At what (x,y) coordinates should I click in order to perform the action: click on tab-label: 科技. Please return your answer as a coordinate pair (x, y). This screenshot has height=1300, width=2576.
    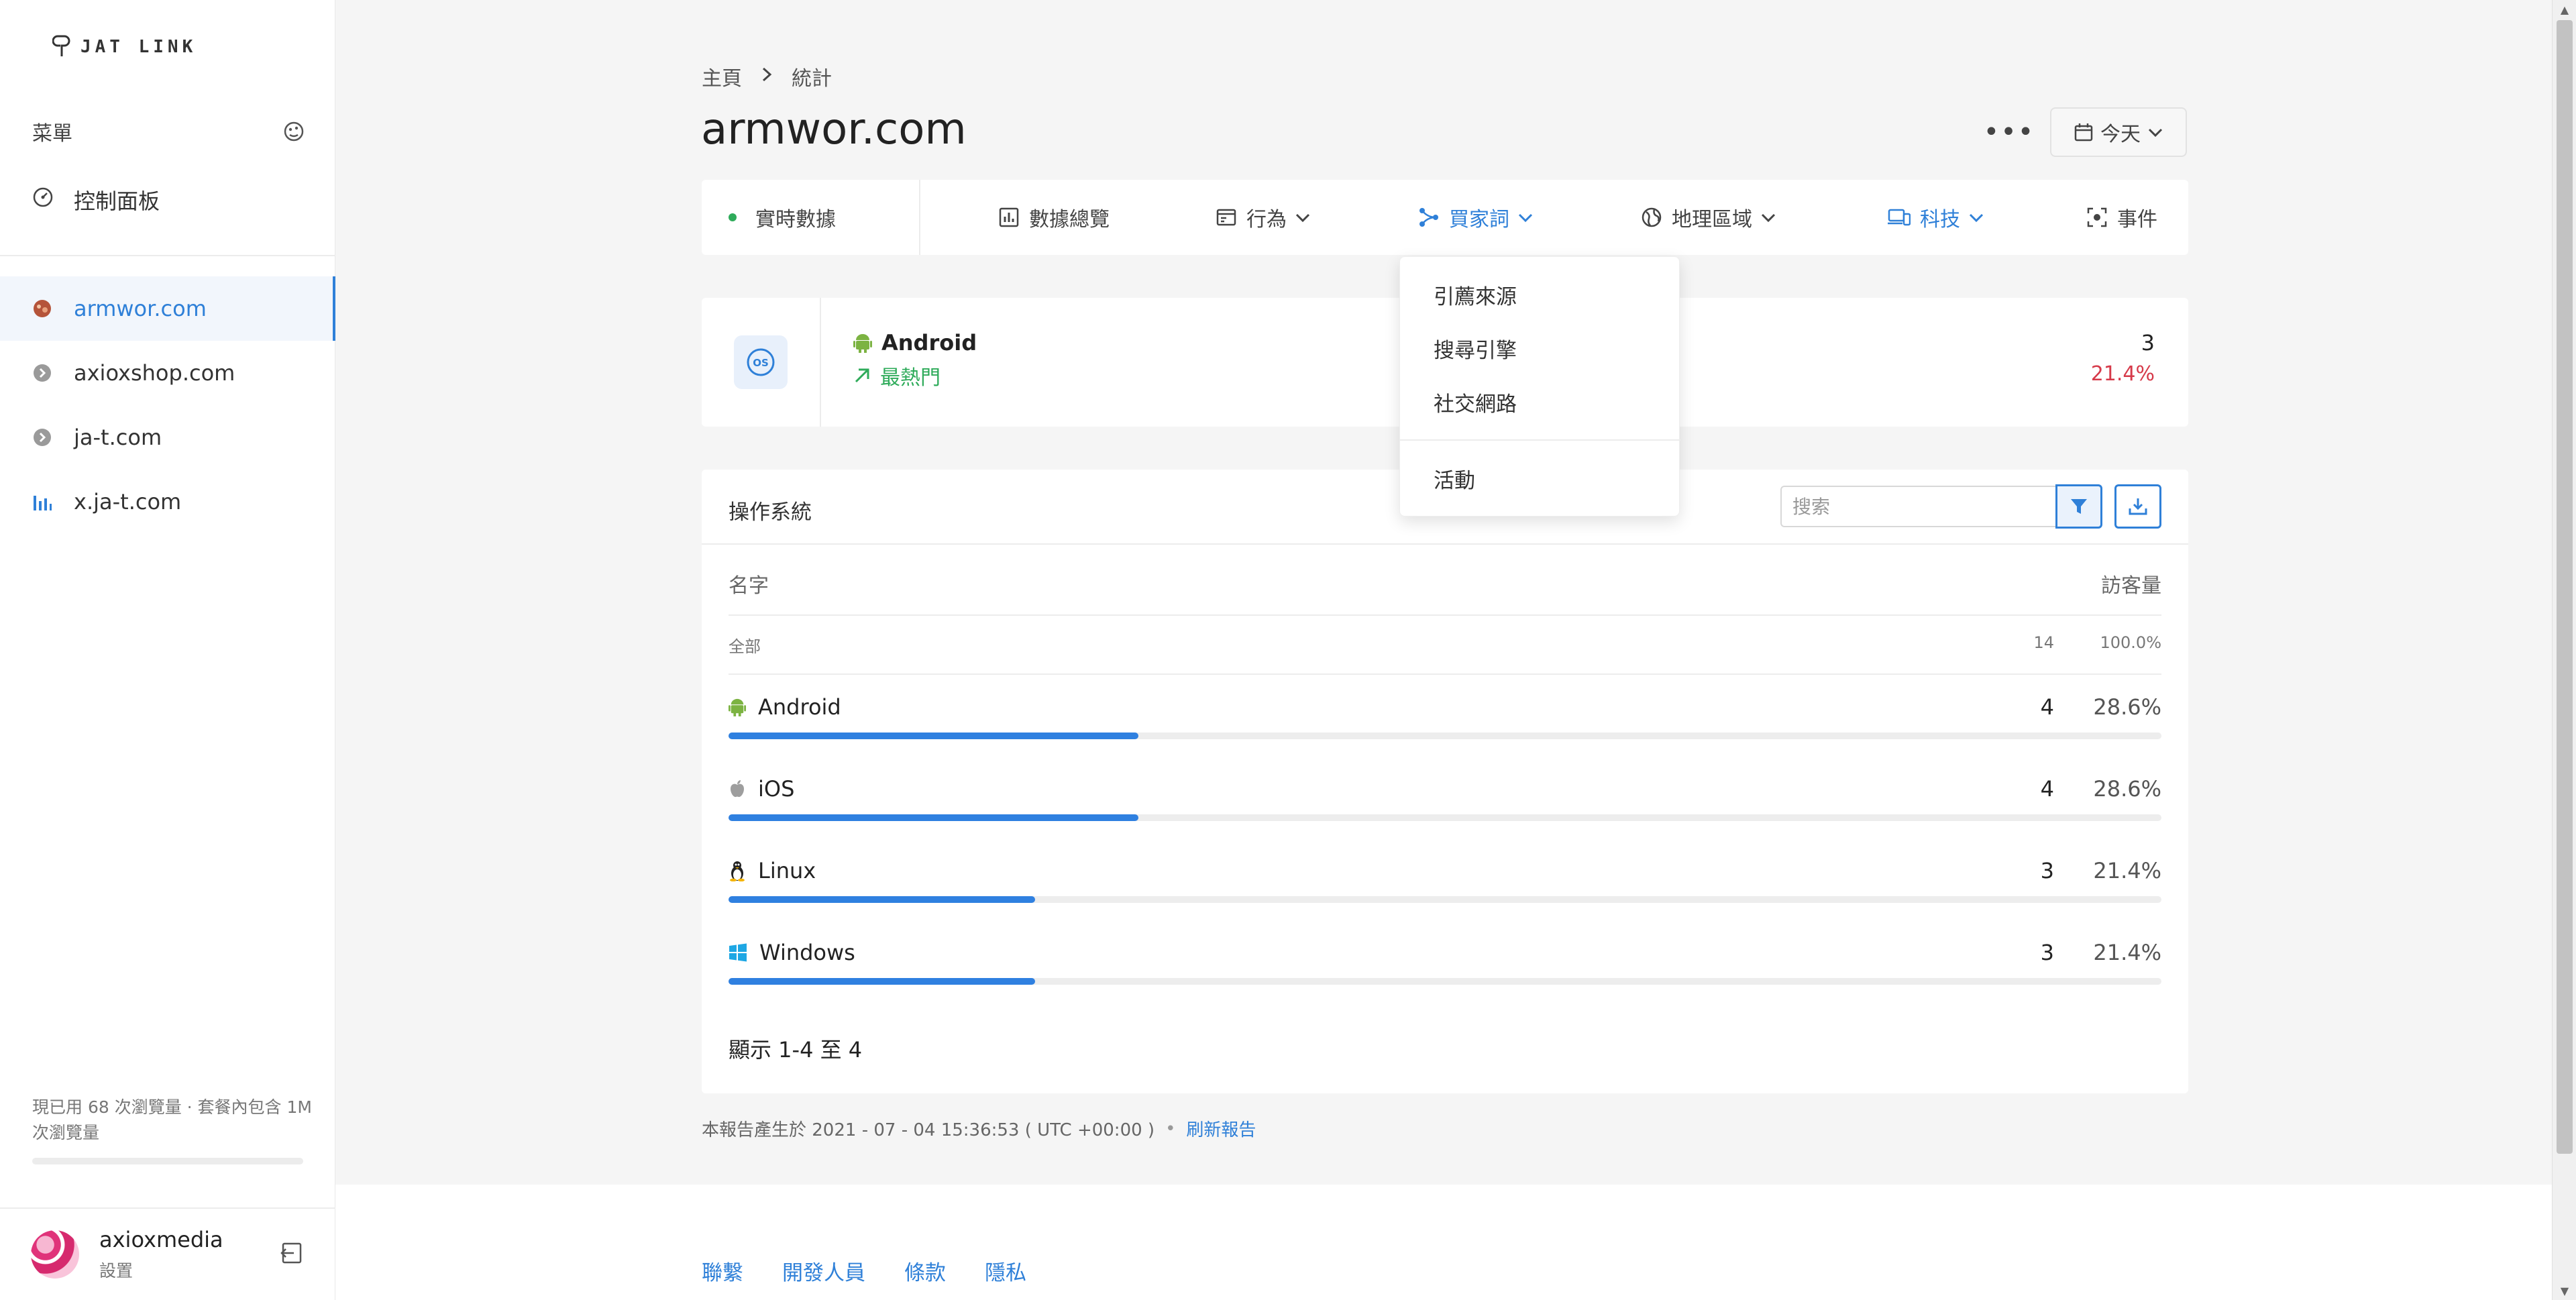
    Looking at the image, I should click on (1940, 220).